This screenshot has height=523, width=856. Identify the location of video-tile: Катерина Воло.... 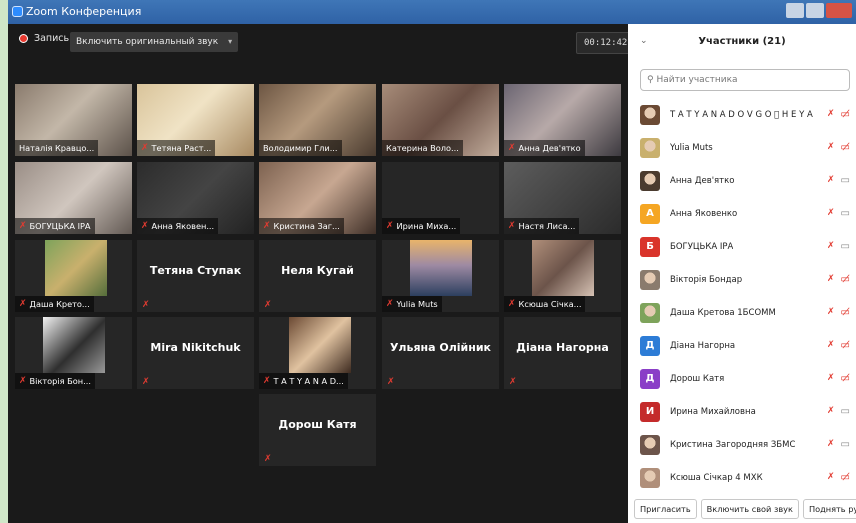
(440, 120).